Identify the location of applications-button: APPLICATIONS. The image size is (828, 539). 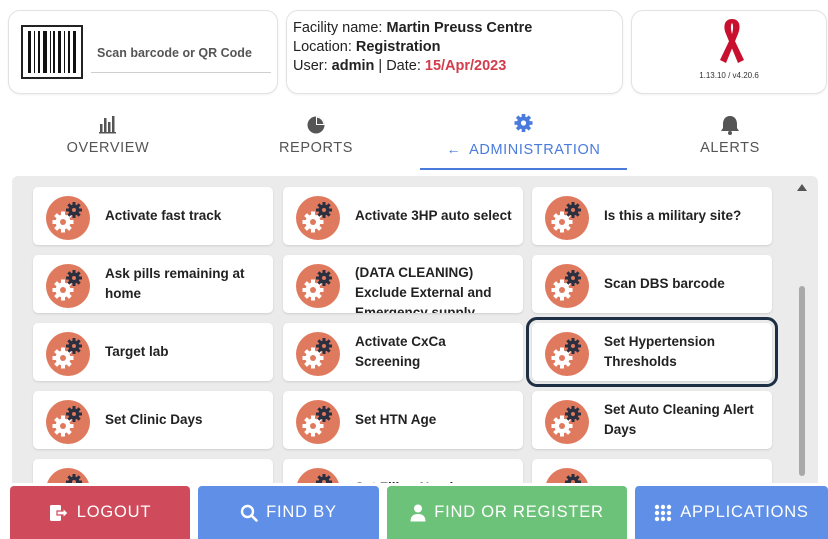
(731, 512).